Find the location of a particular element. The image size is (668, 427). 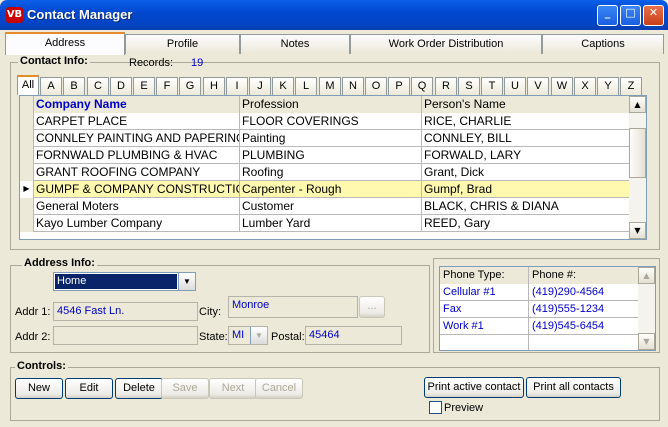

phone-row: Work #1 (419)545-6454 is located at coordinates (540, 326).